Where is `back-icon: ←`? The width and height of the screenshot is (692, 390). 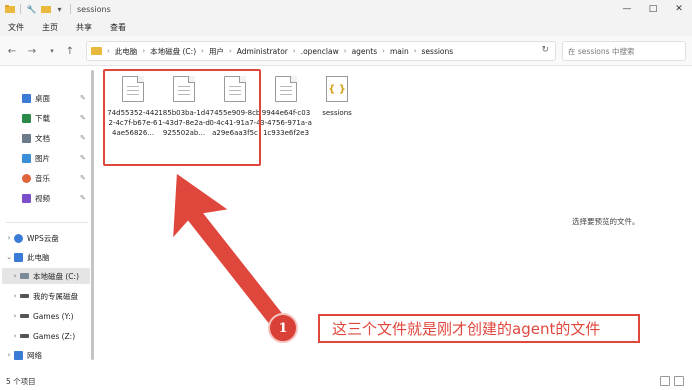 back-icon: ← is located at coordinates (12, 51).